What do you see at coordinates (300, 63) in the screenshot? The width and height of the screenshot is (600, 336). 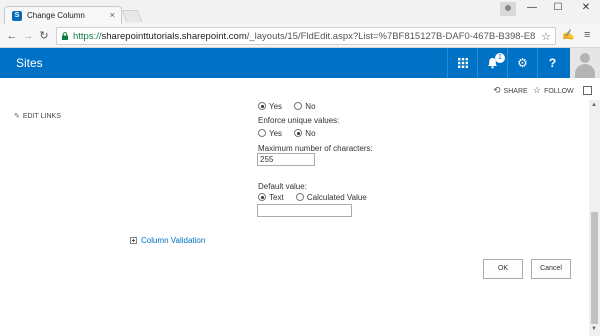 I see `suite-bar: Sites ⚙ ?` at bounding box center [300, 63].